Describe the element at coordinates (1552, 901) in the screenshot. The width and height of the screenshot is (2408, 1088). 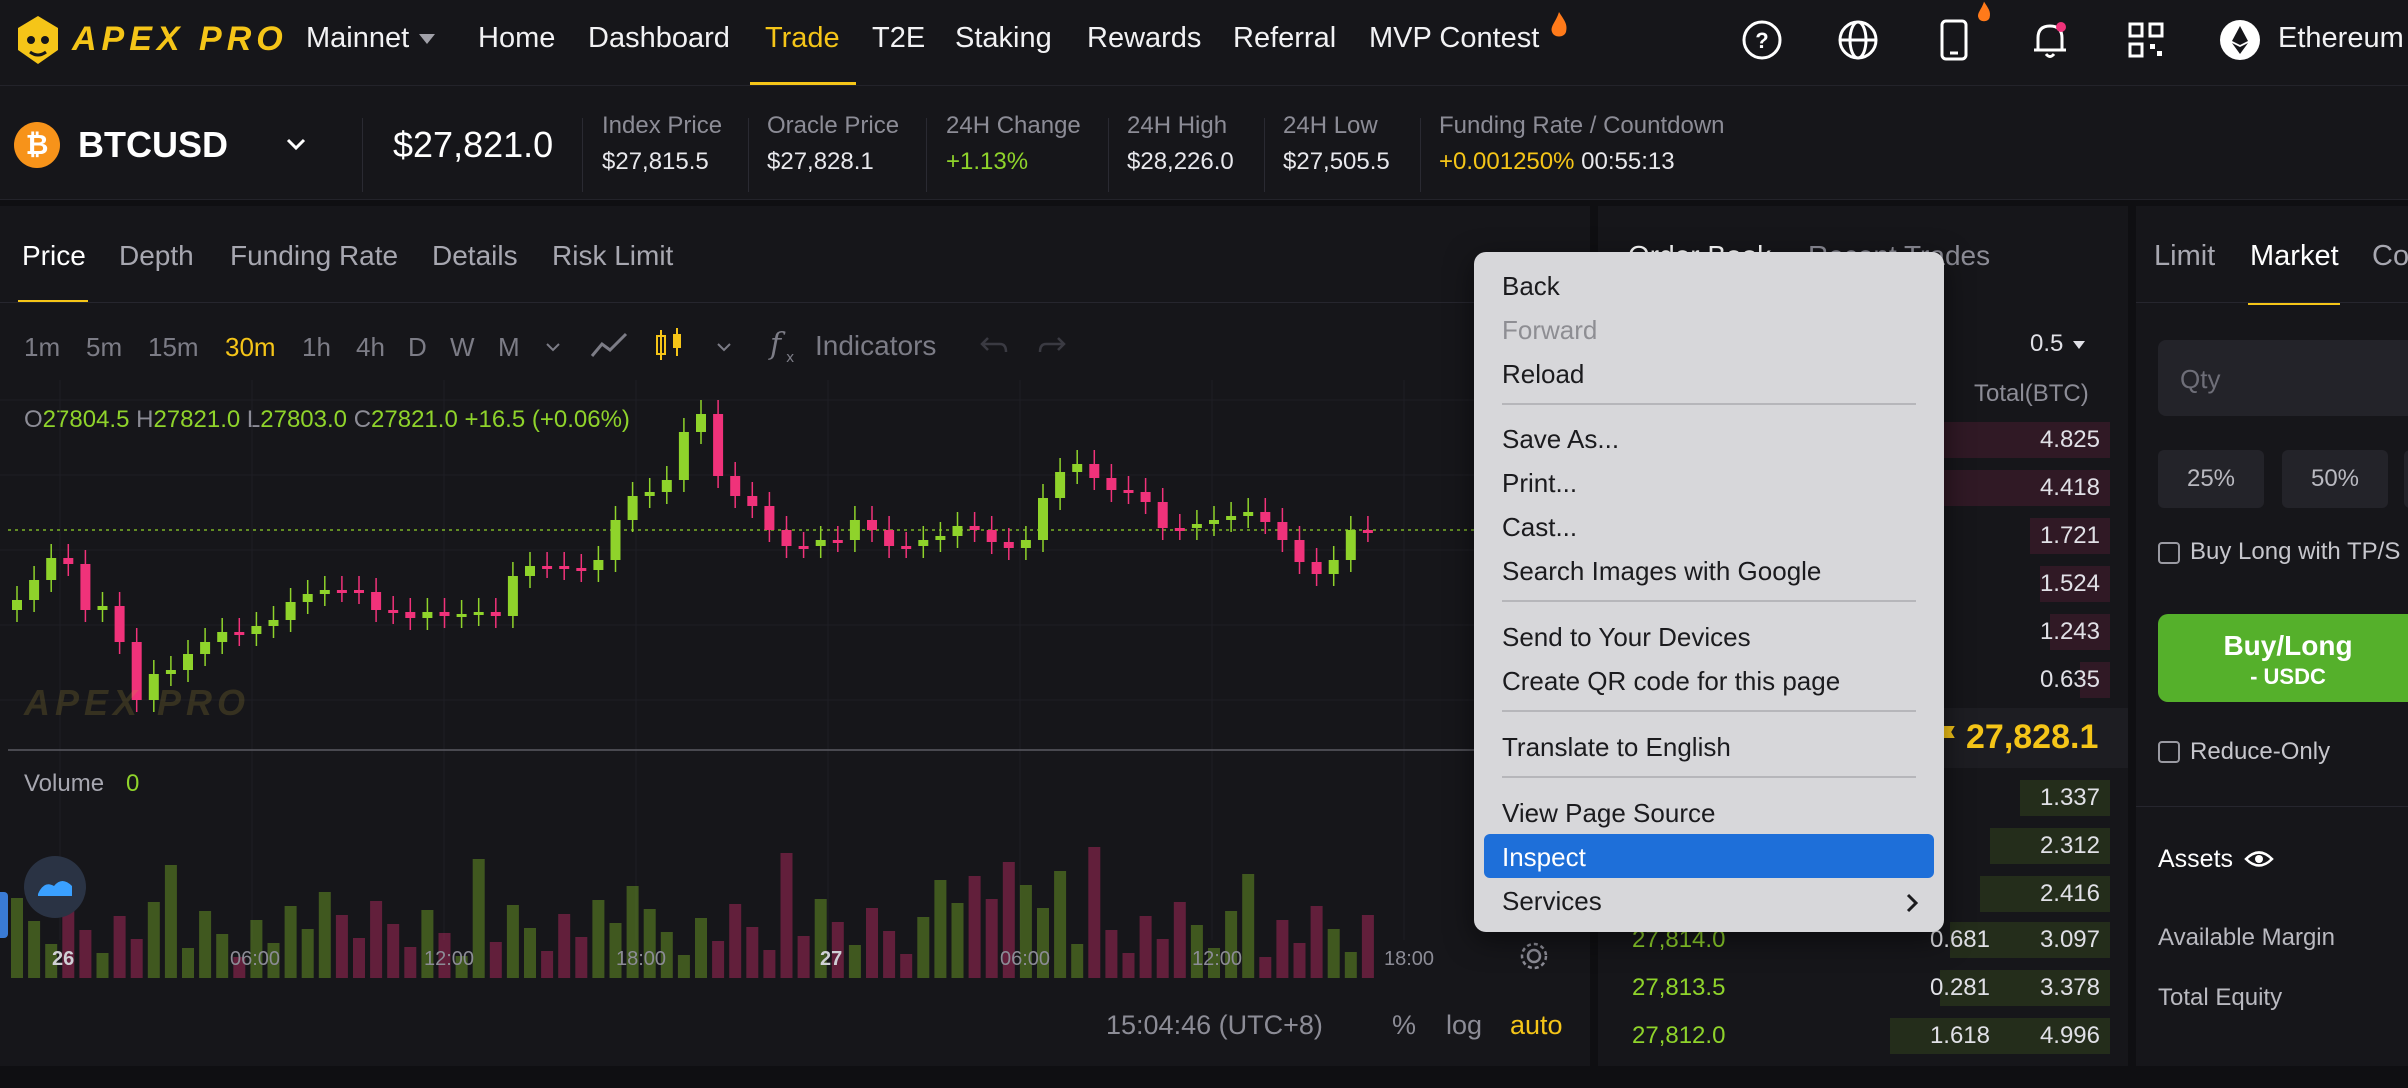
I see `menu-item-services: Services` at that location.